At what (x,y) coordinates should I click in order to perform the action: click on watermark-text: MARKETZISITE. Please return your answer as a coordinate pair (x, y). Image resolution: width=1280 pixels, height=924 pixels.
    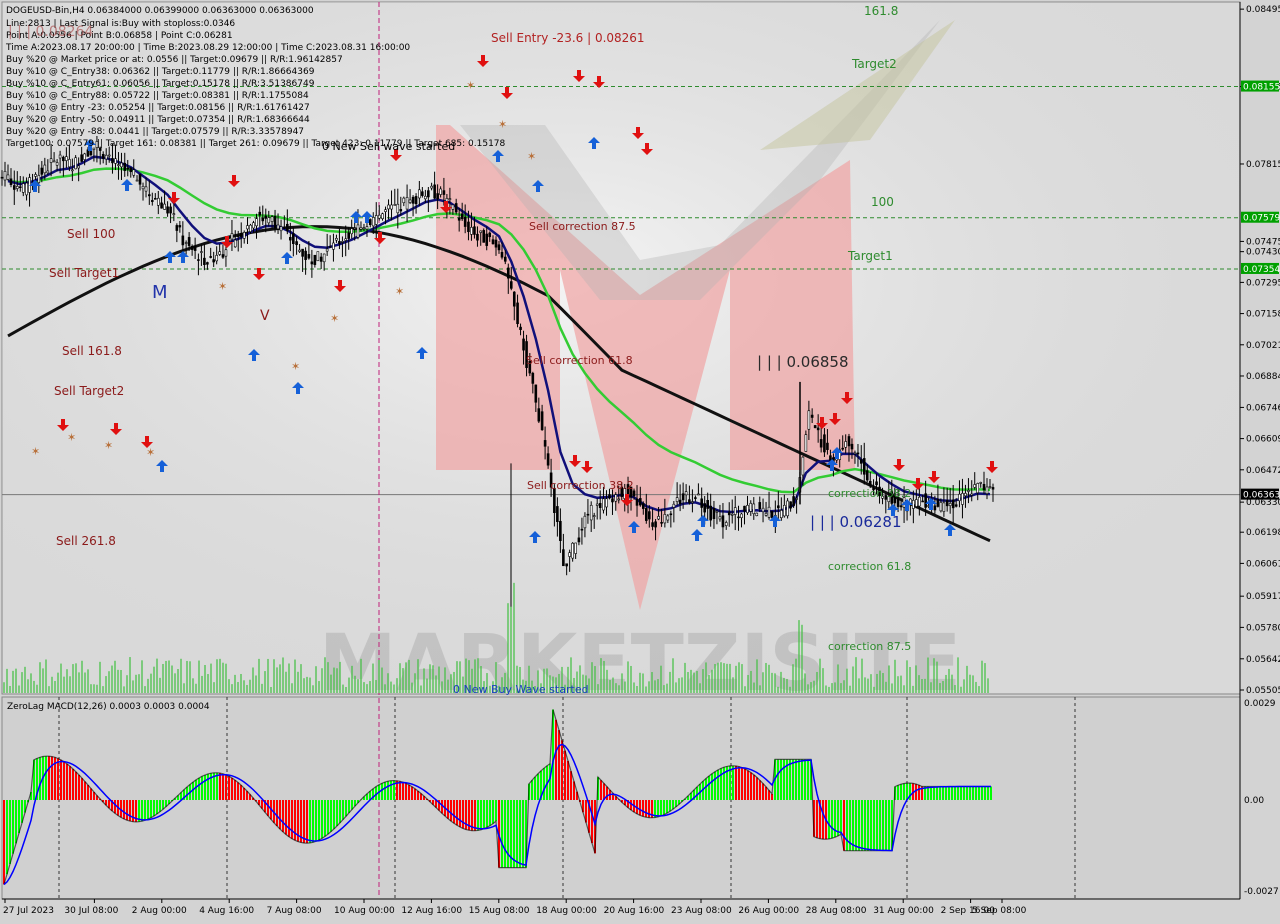
    Looking at the image, I should click on (640, 664).